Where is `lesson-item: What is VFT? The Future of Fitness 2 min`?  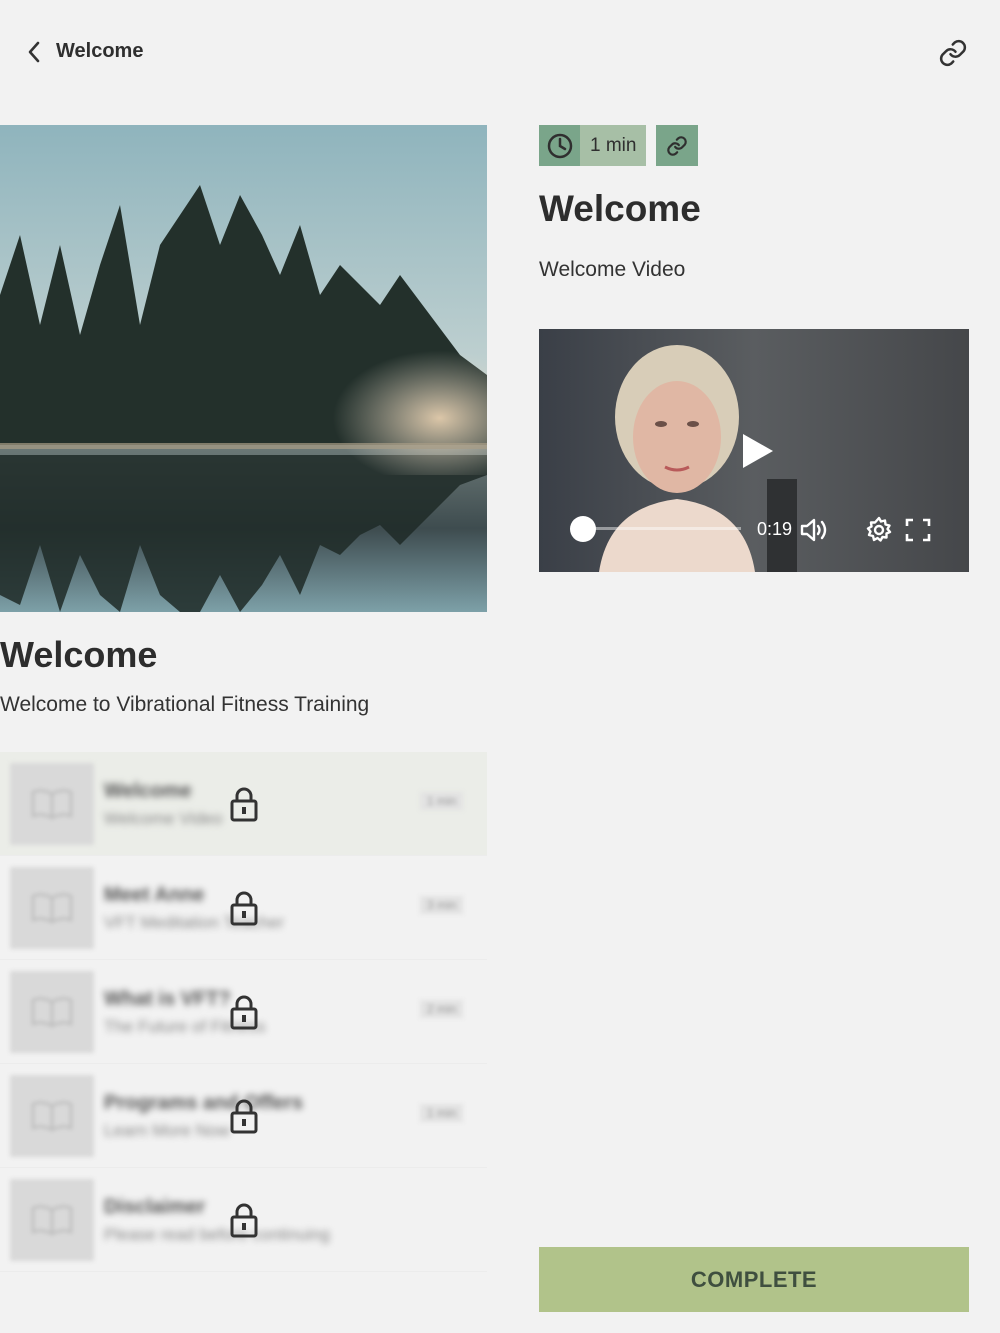
lesson-item: What is VFT? The Future of Fitness 2 min is located at coordinates (243, 1012).